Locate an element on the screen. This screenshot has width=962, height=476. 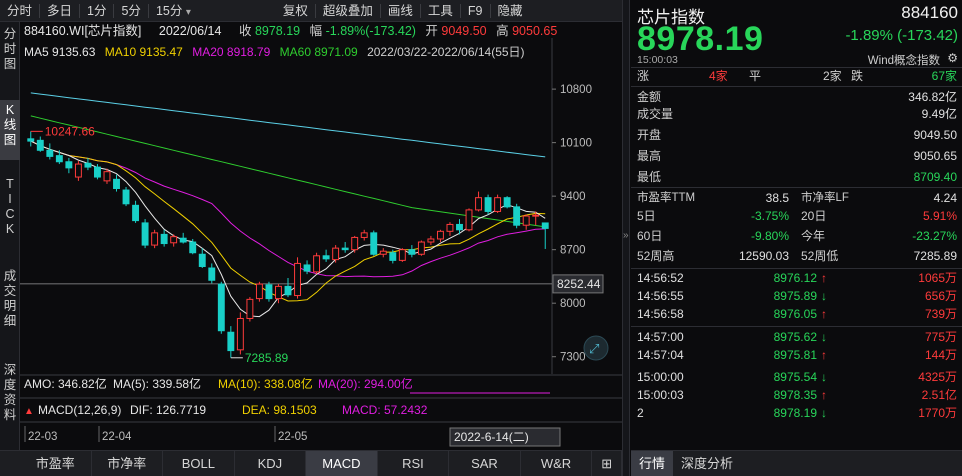
tab-kdj: KDJ is located at coordinates (271, 463).